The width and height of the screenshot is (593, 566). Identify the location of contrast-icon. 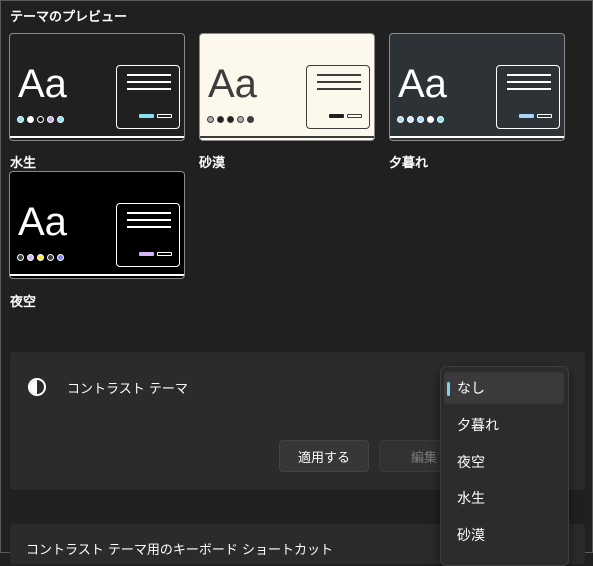
(37, 387).